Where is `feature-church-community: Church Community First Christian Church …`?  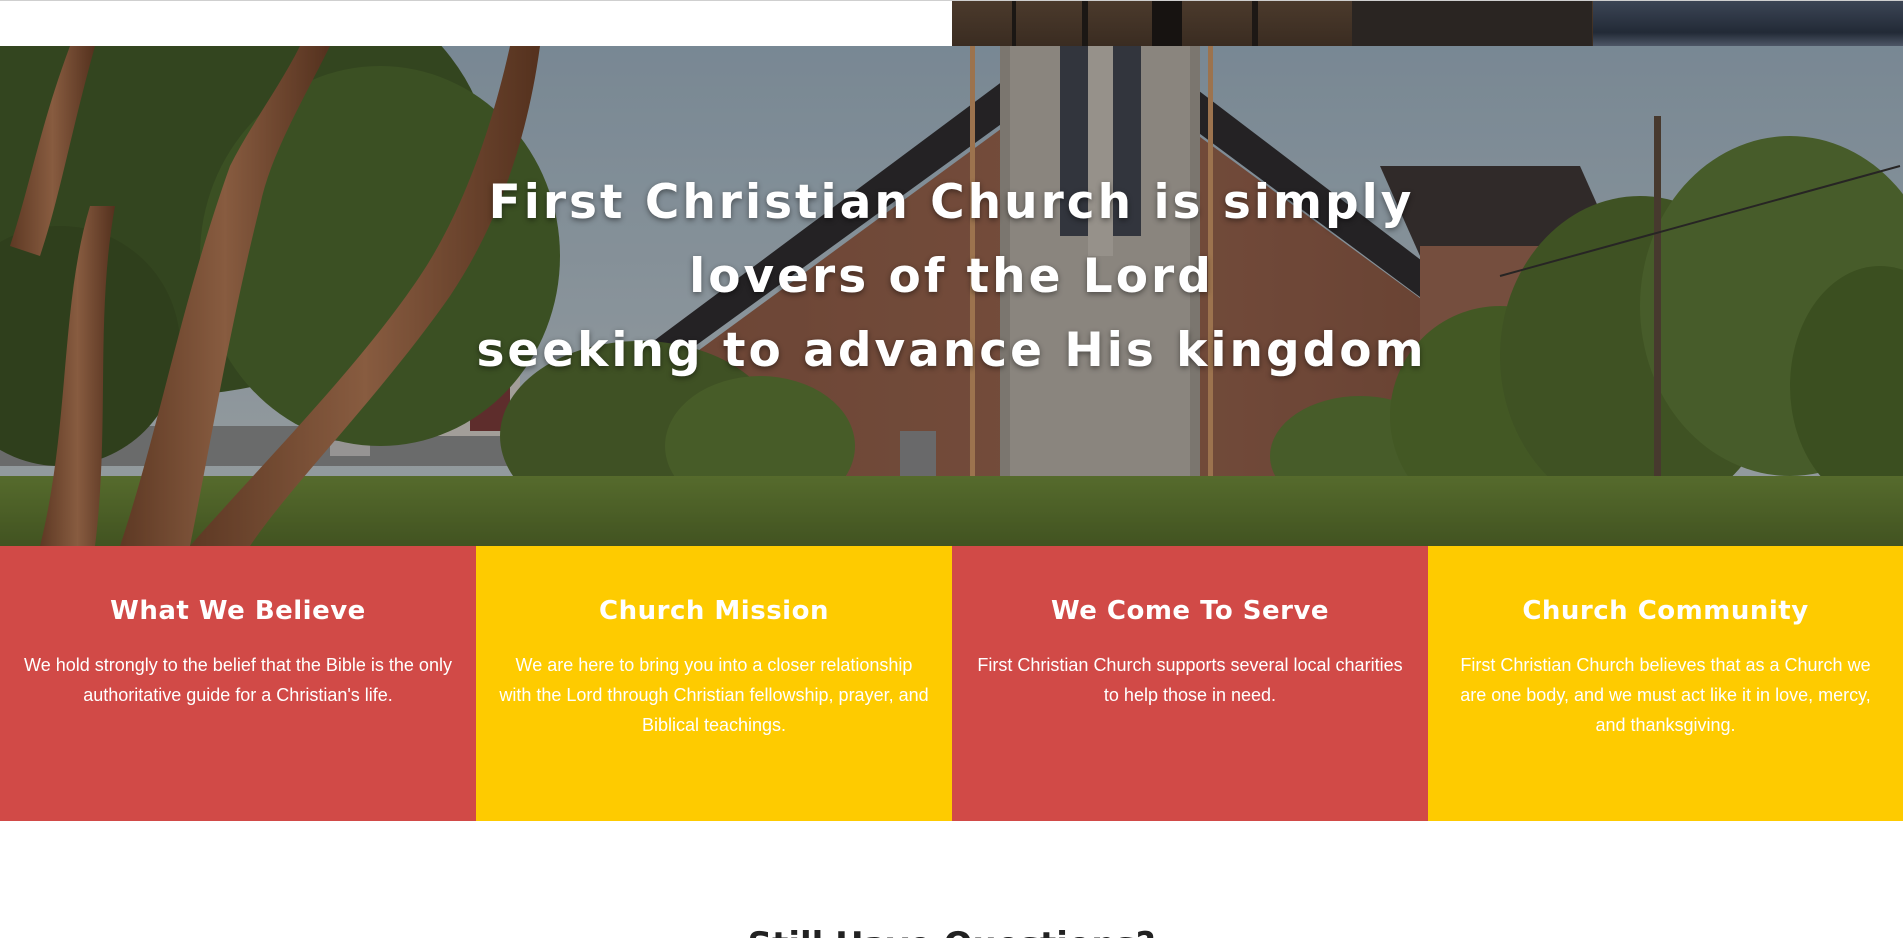
feature-church-community: Church Community First Christian Church … is located at coordinates (1665, 683).